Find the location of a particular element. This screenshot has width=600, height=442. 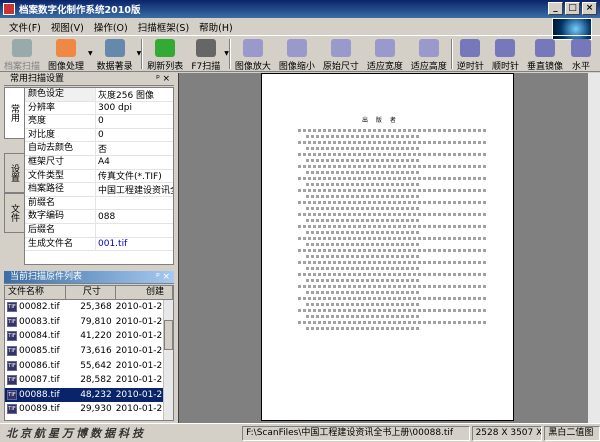

file-row: TIF 00083.tif 79,810 2010-01-2 is located at coordinates (89, 322).